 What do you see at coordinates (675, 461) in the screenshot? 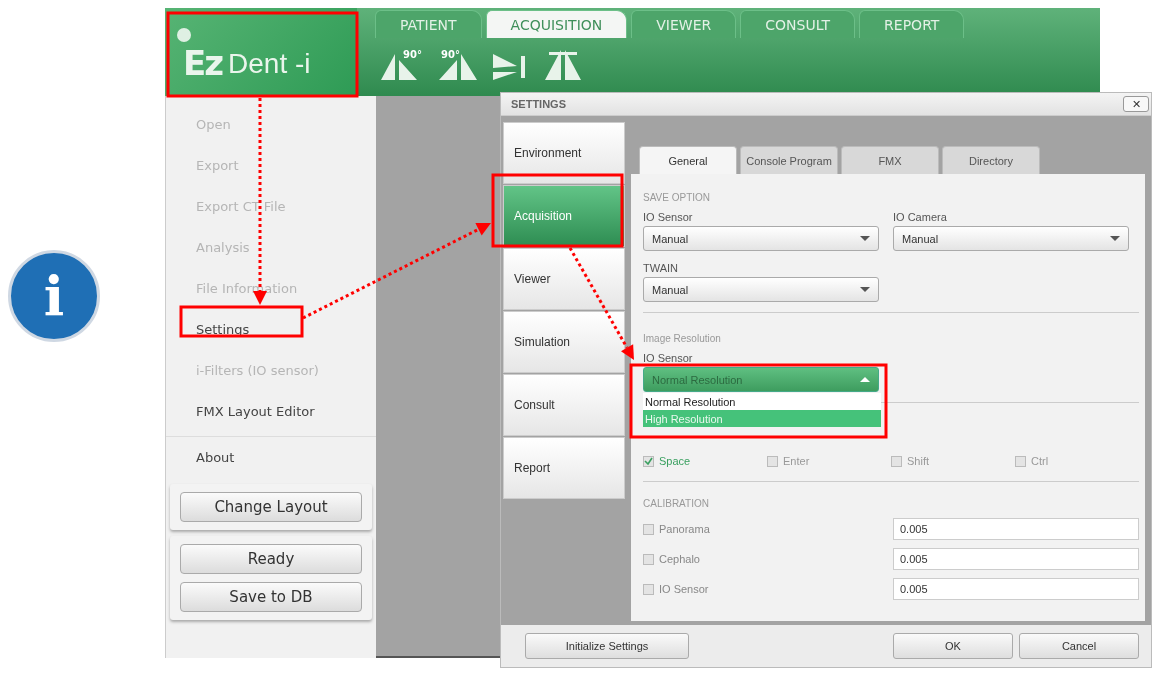
I see `checkbox-label: Space` at bounding box center [675, 461].